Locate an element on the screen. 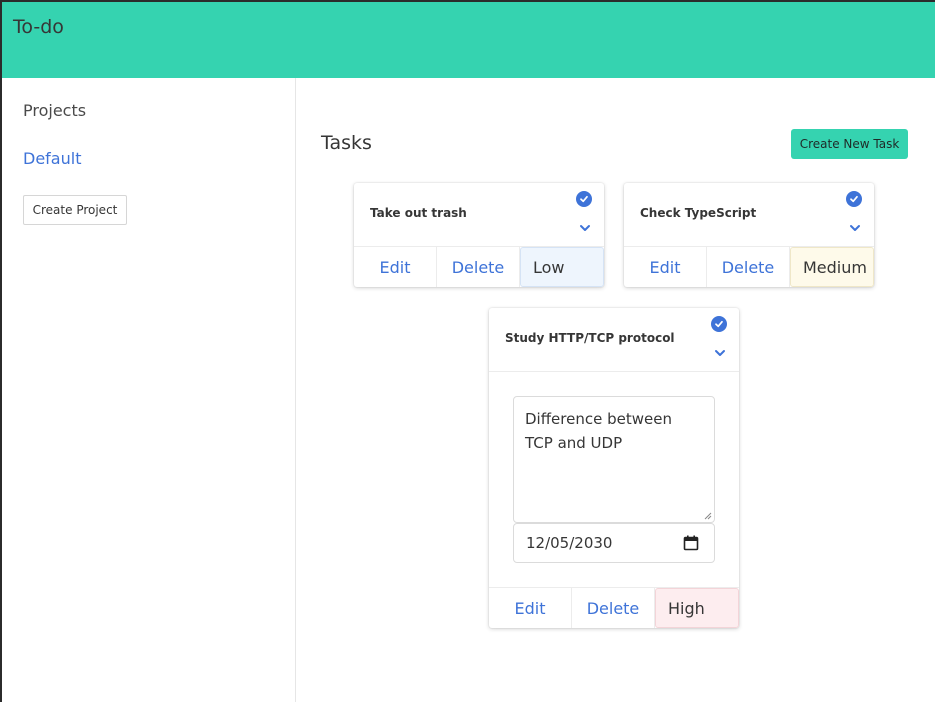 The width and height of the screenshot is (935, 702). projects-heading: Projects is located at coordinates (55, 110).